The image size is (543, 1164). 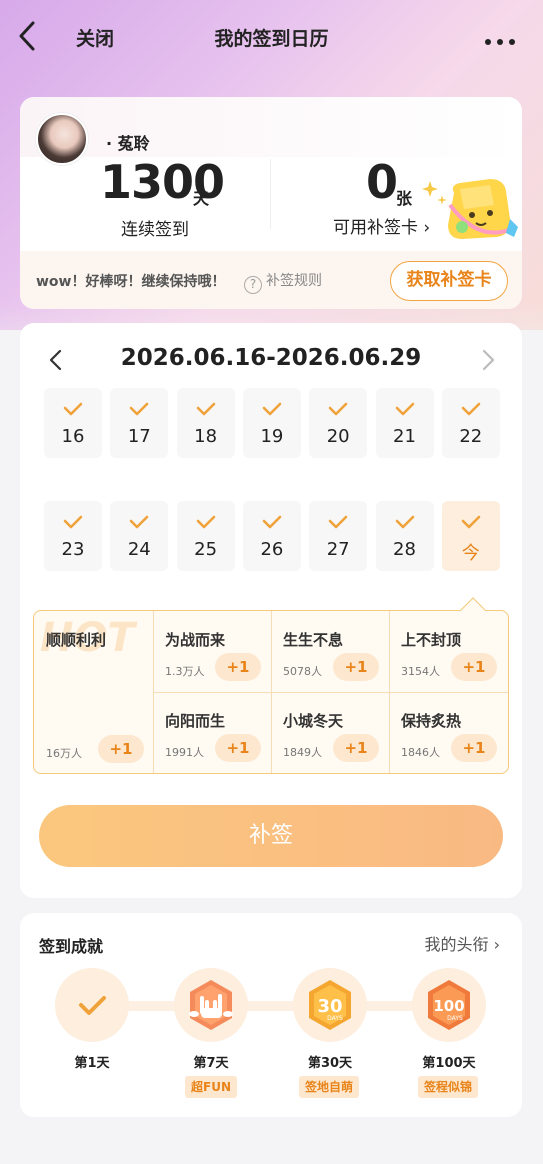 I want to click on calendar-day-today: 今, so click(x=470, y=536).